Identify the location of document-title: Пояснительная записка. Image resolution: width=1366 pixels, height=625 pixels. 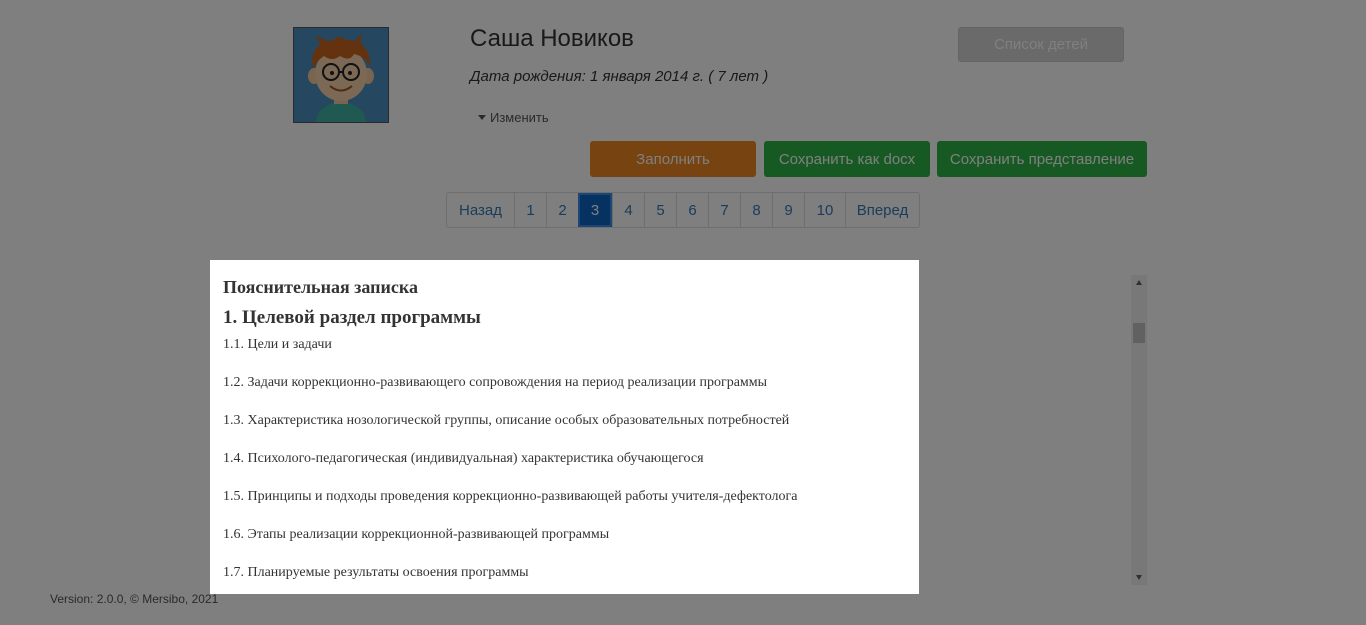
(321, 287).